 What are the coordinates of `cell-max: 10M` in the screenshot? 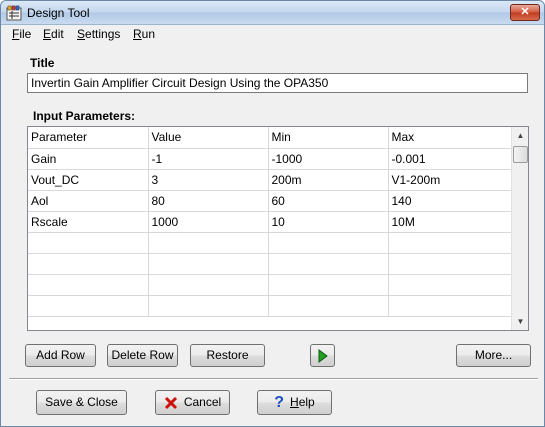 It's located at (450, 222).